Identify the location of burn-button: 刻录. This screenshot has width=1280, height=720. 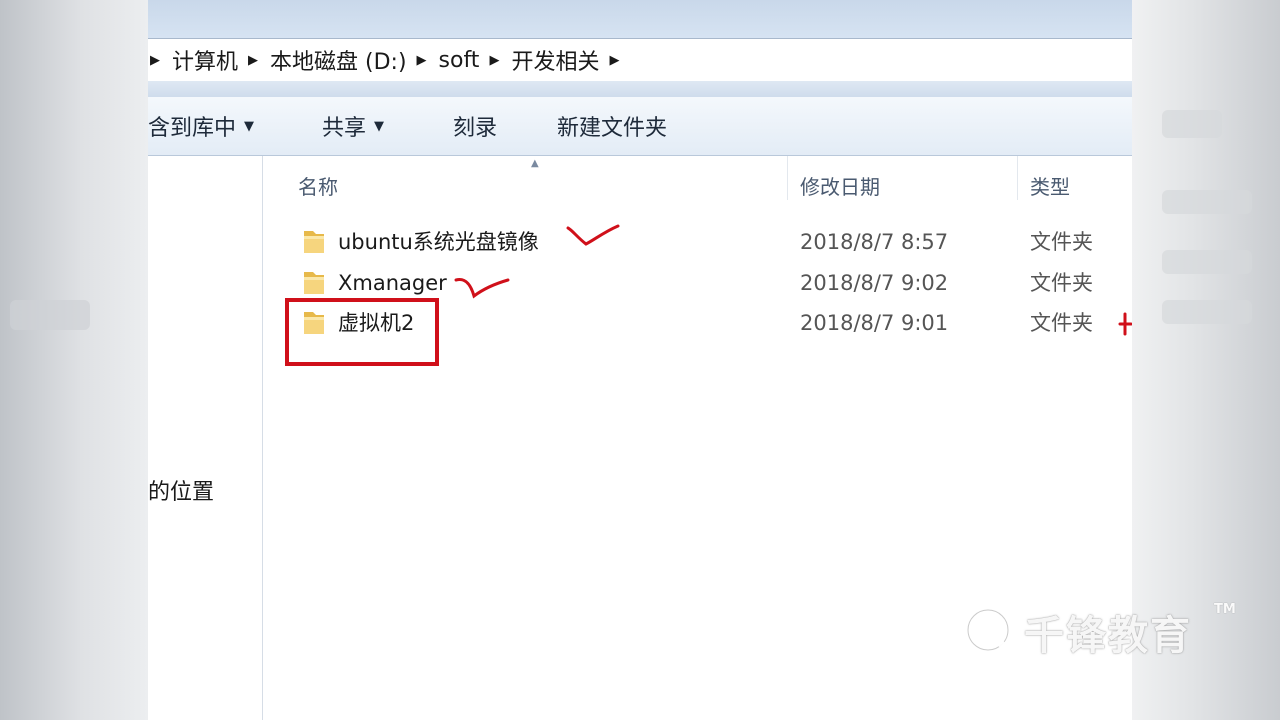
(475, 126).